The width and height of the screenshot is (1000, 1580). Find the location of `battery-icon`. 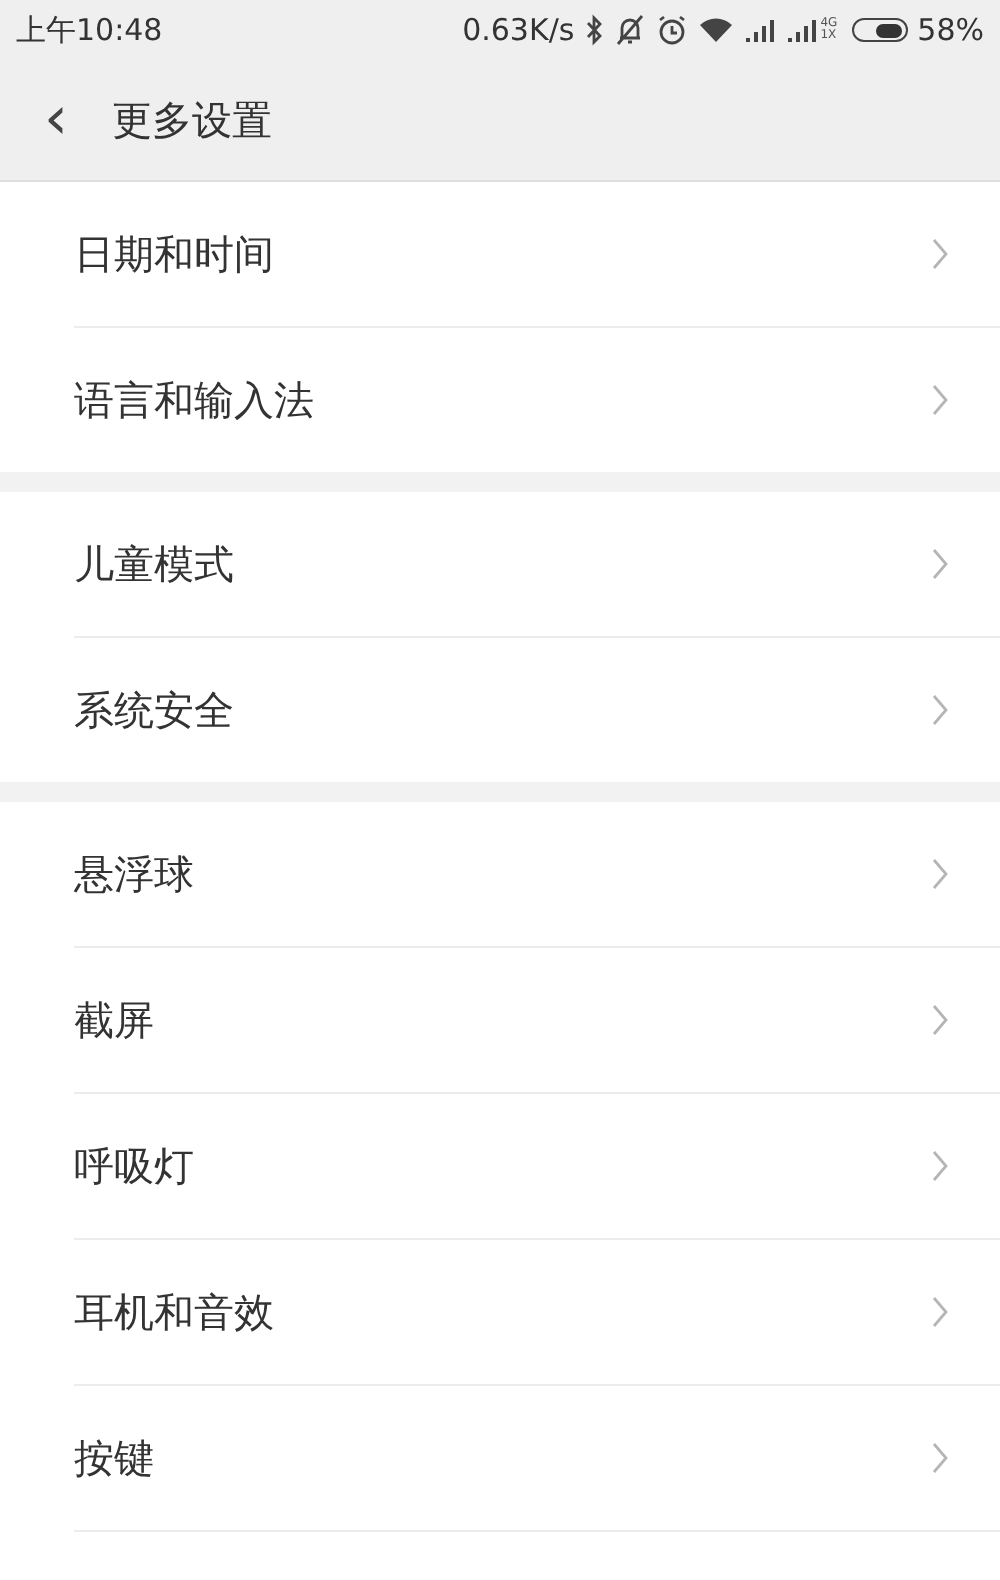

battery-icon is located at coordinates (879, 30).